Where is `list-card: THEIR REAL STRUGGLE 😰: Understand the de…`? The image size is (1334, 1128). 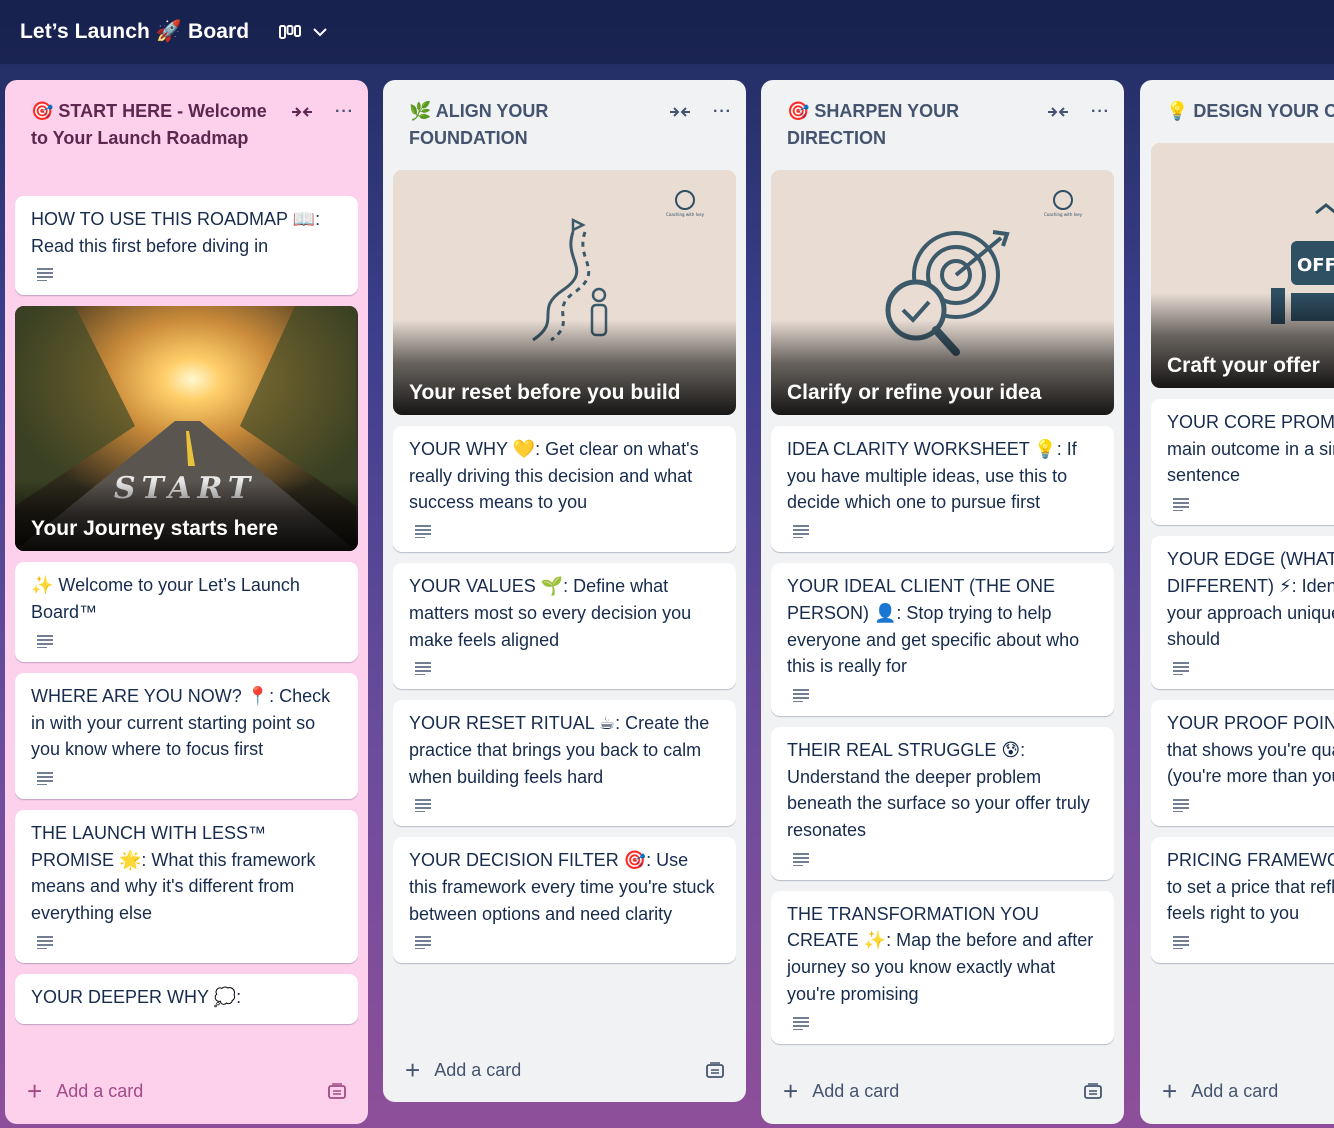
list-card: THEIR REAL STRUGGLE 😰: Understand the de… is located at coordinates (942, 803).